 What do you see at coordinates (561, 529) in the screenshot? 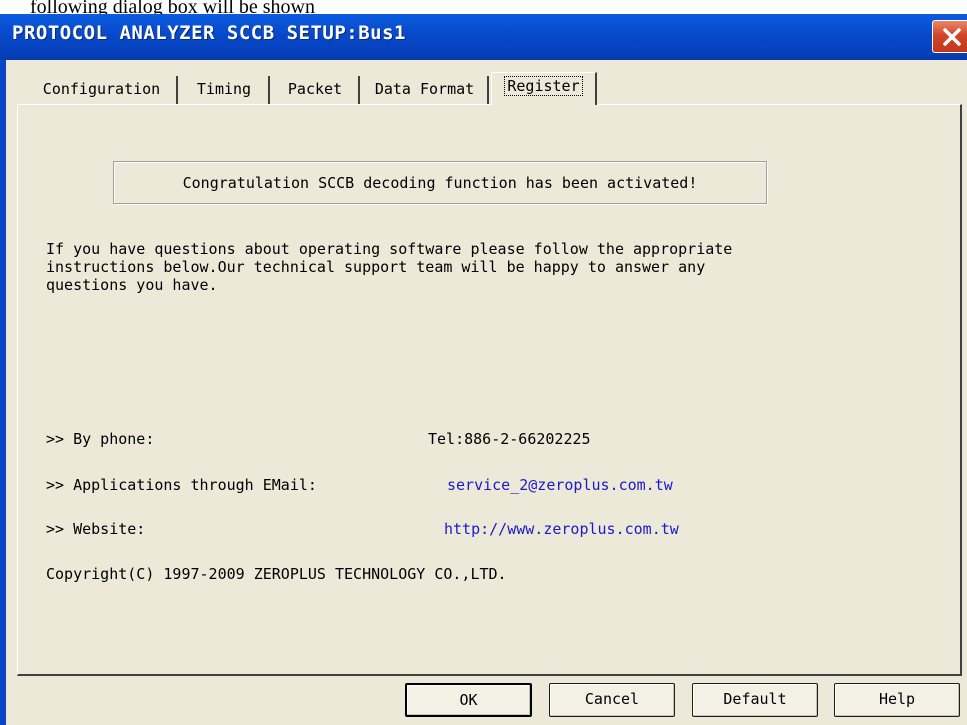
I see `website-link: http://www.zeroplus.com.tw` at bounding box center [561, 529].